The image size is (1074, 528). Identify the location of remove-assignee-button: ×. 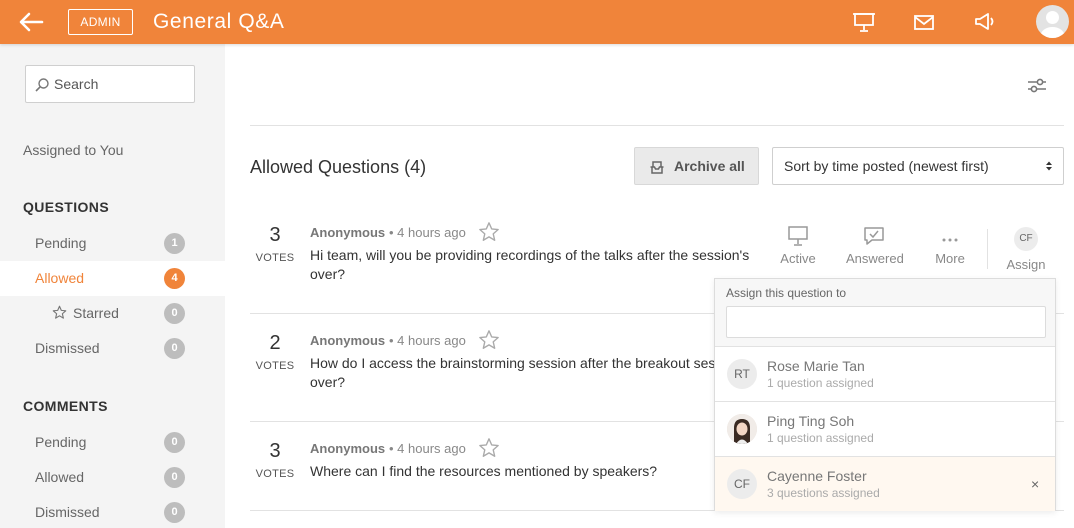
(1035, 484).